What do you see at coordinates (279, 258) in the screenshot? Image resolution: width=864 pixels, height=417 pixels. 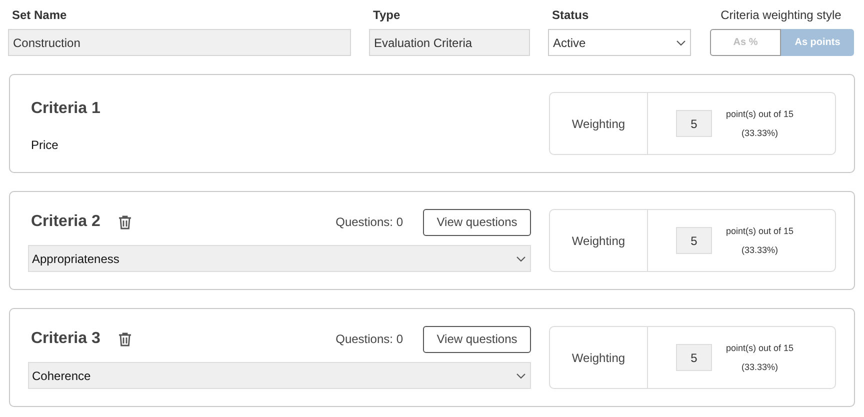 I see `criteria-select: Appropriateness` at bounding box center [279, 258].